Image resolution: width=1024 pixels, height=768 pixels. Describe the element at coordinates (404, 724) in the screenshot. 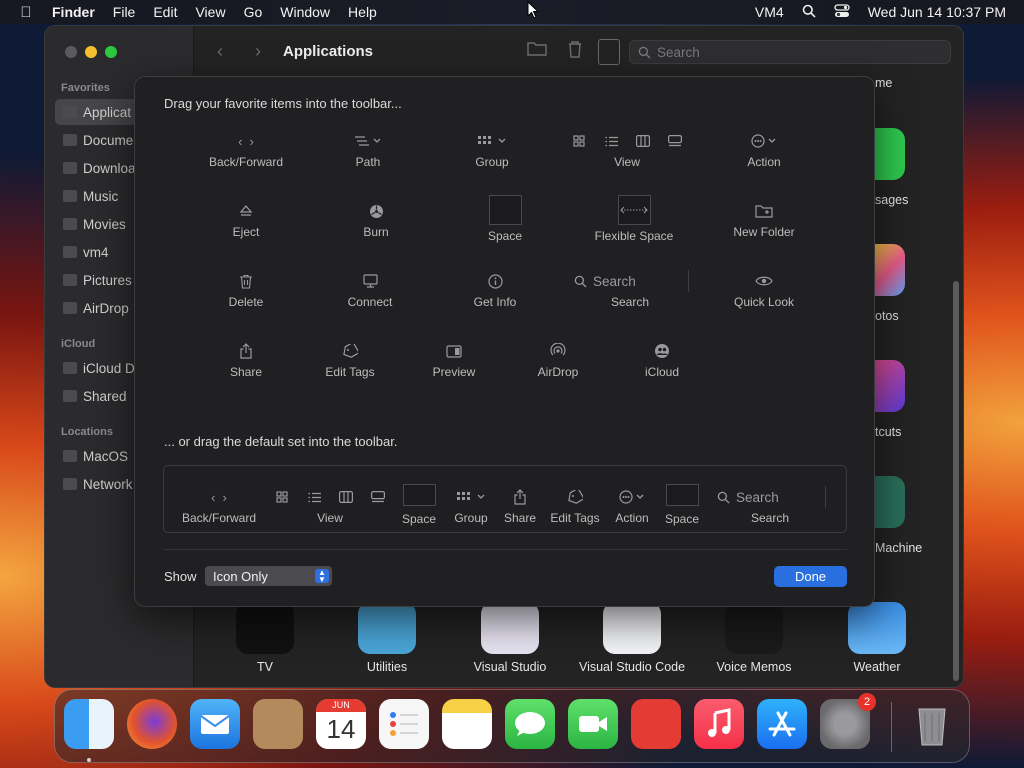

I see `reminders-dock-icon` at that location.